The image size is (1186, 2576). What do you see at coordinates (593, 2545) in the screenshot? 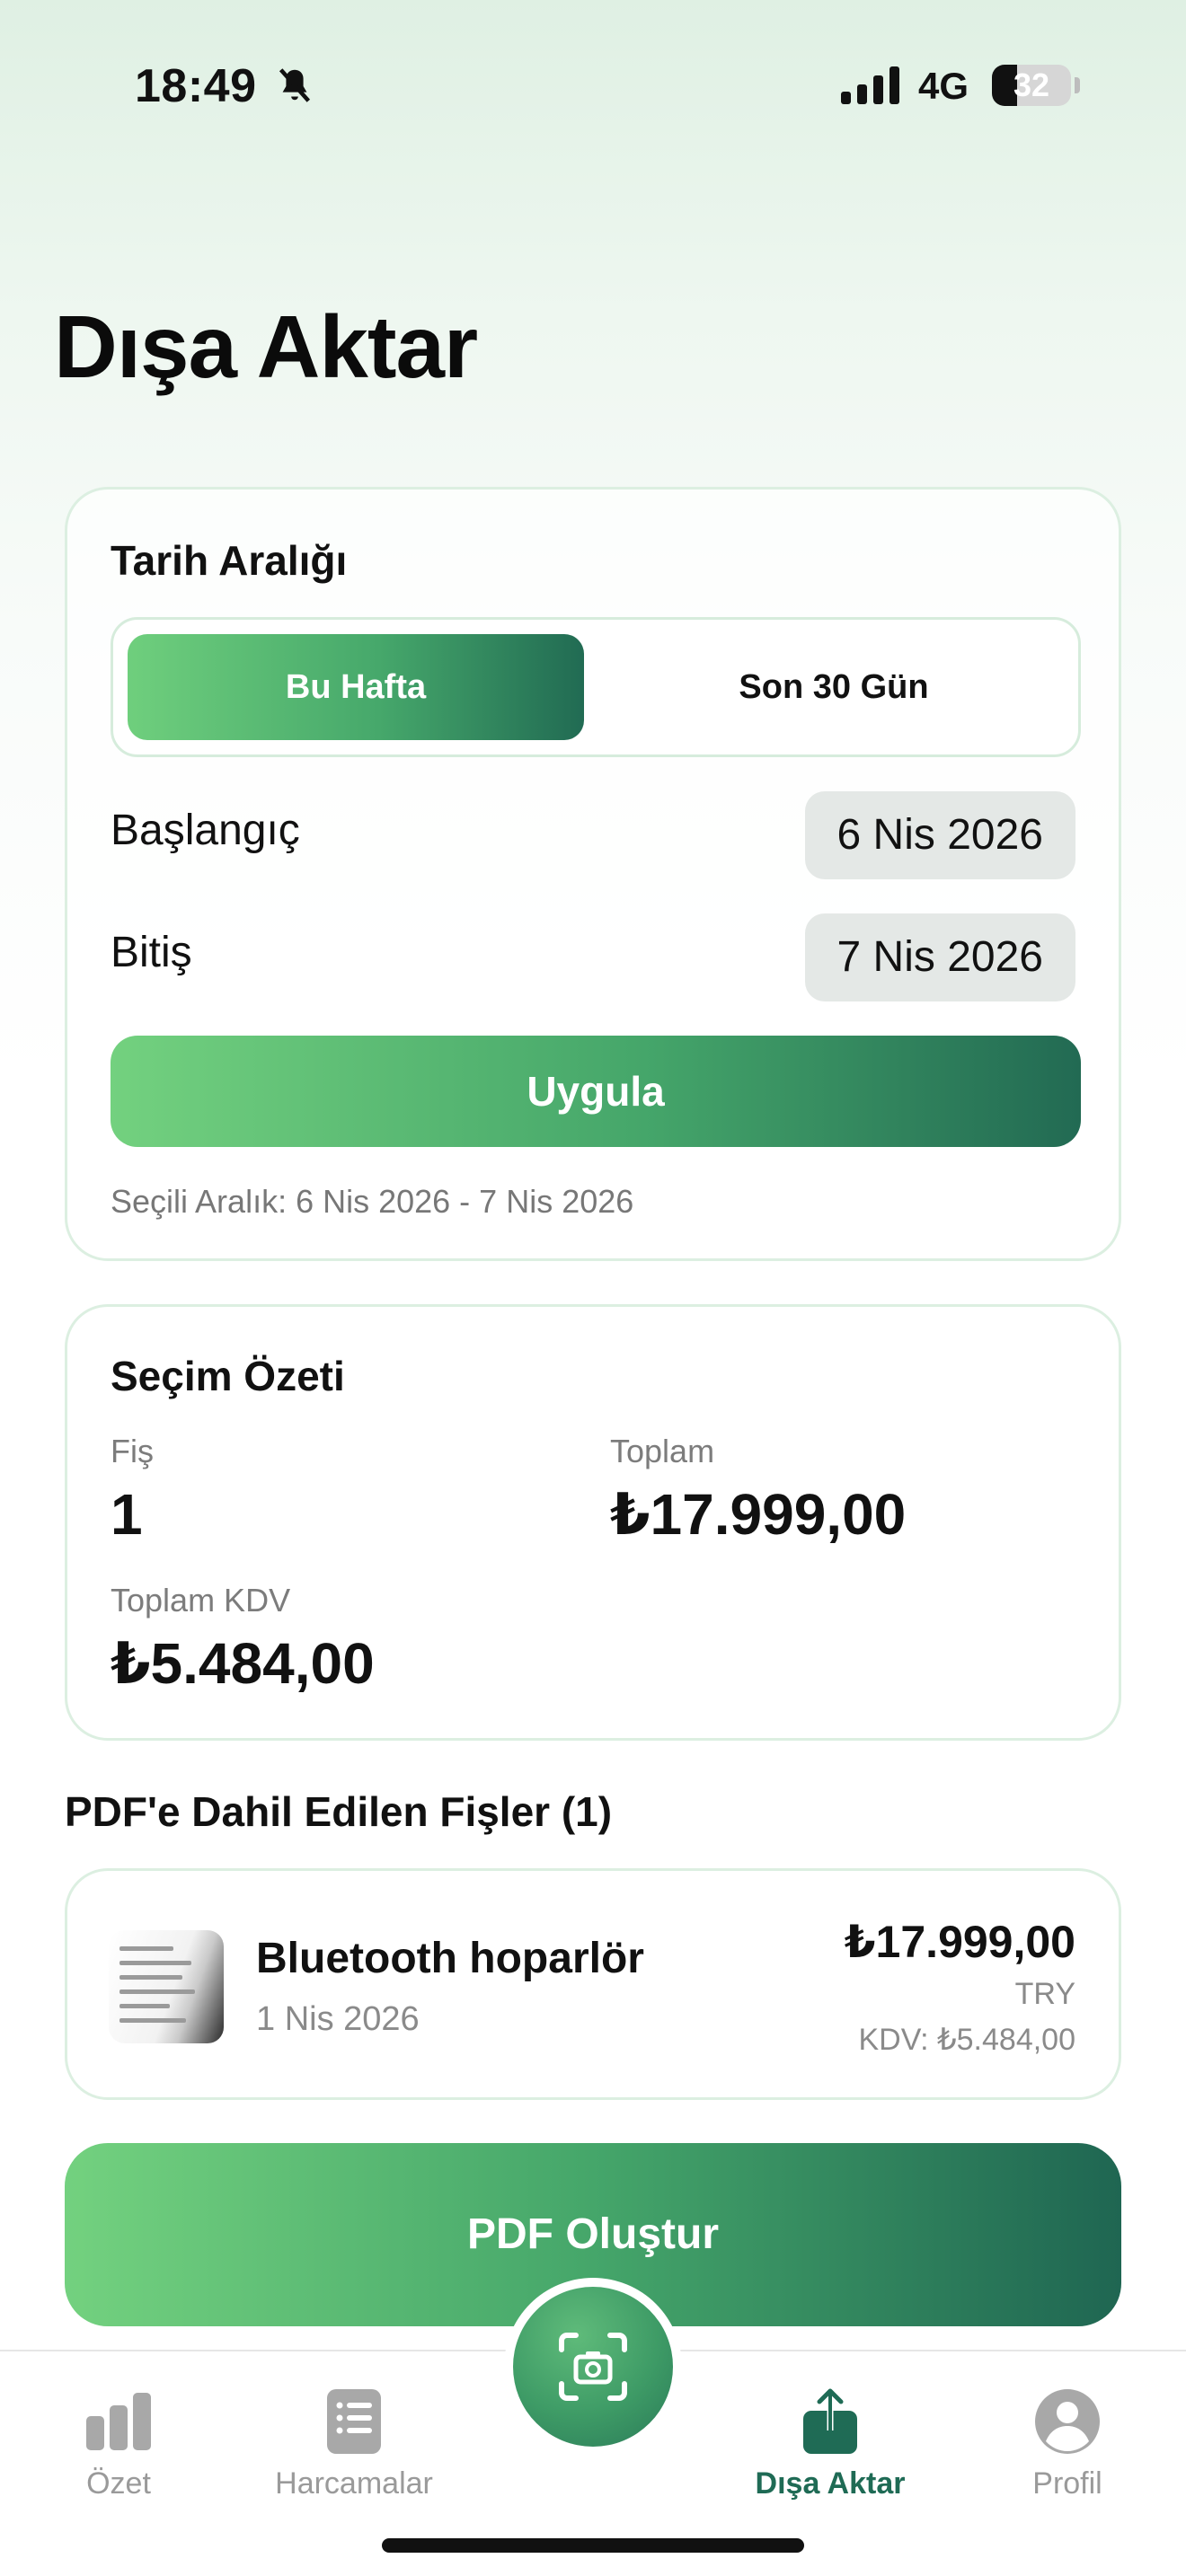
I see `home-indicator` at bounding box center [593, 2545].